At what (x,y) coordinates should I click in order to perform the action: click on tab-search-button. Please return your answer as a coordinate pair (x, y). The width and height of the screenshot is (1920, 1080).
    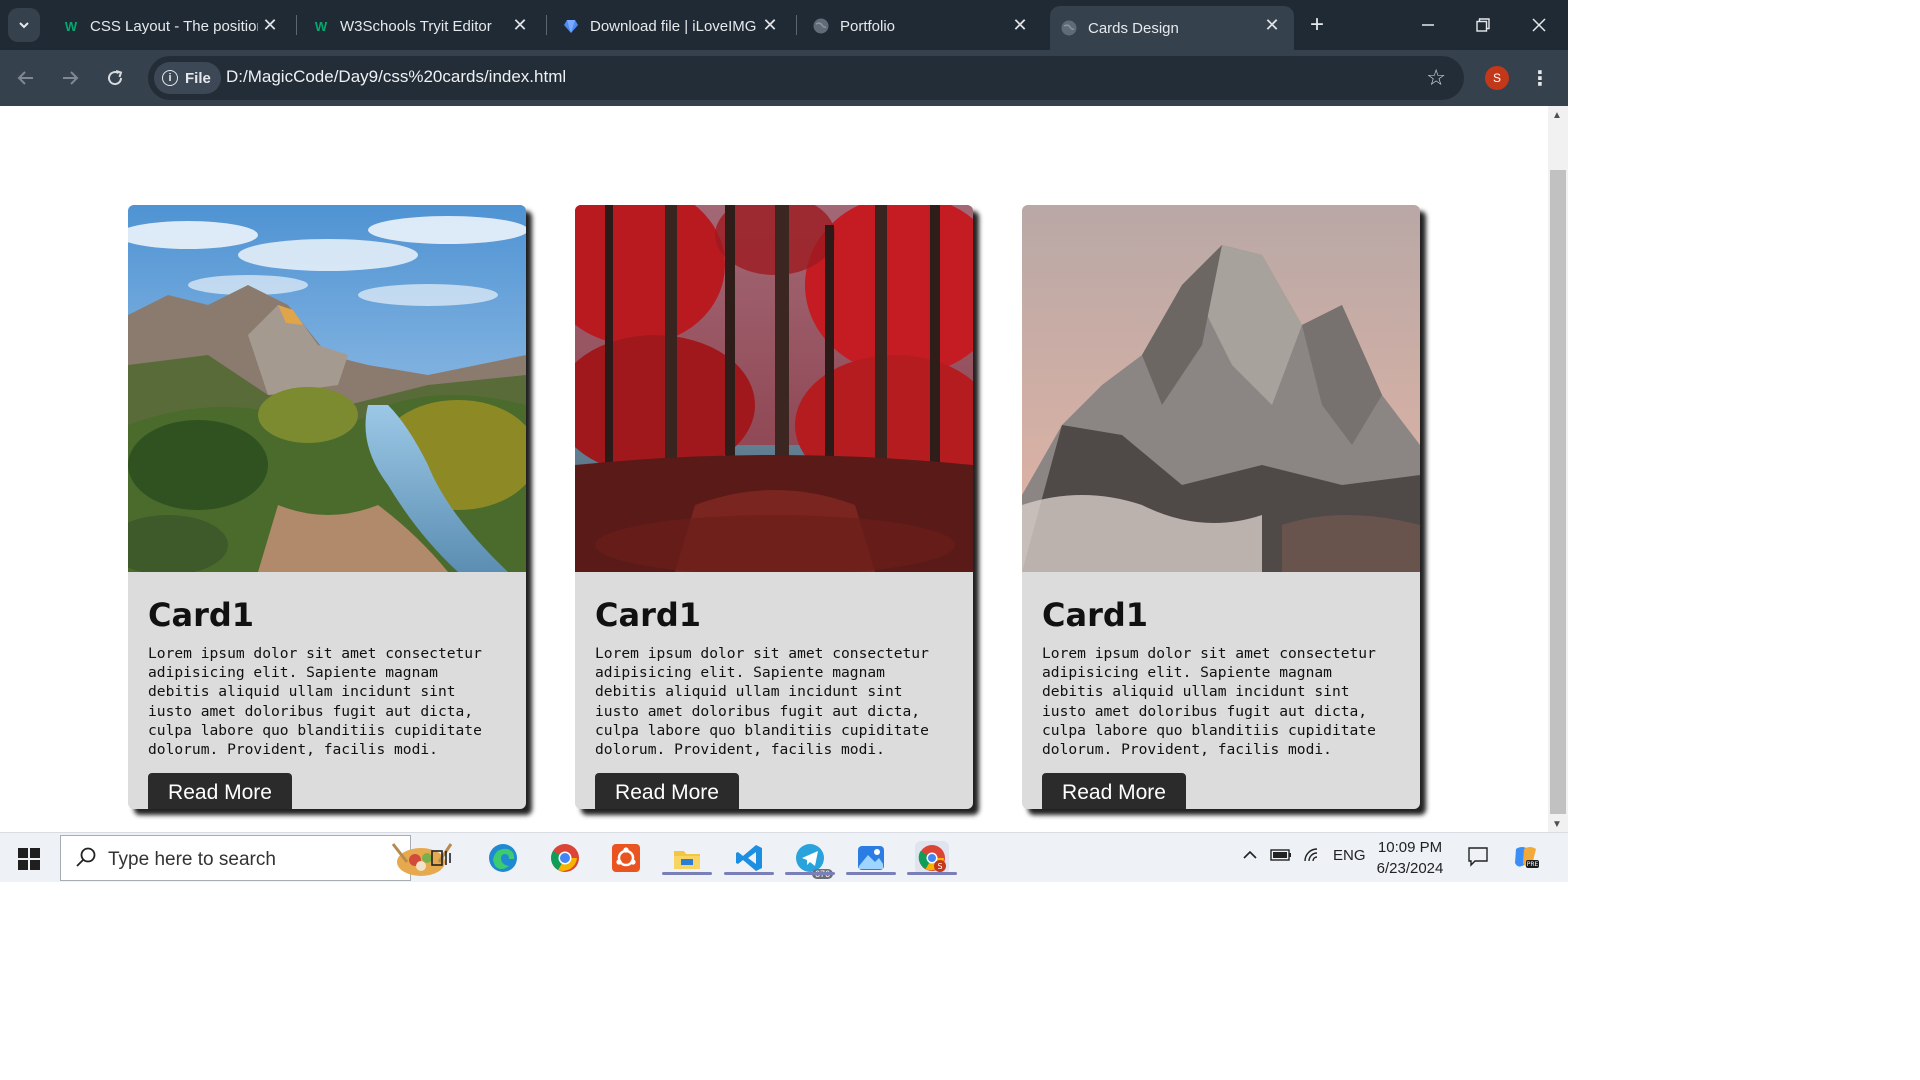
    Looking at the image, I should click on (24, 25).